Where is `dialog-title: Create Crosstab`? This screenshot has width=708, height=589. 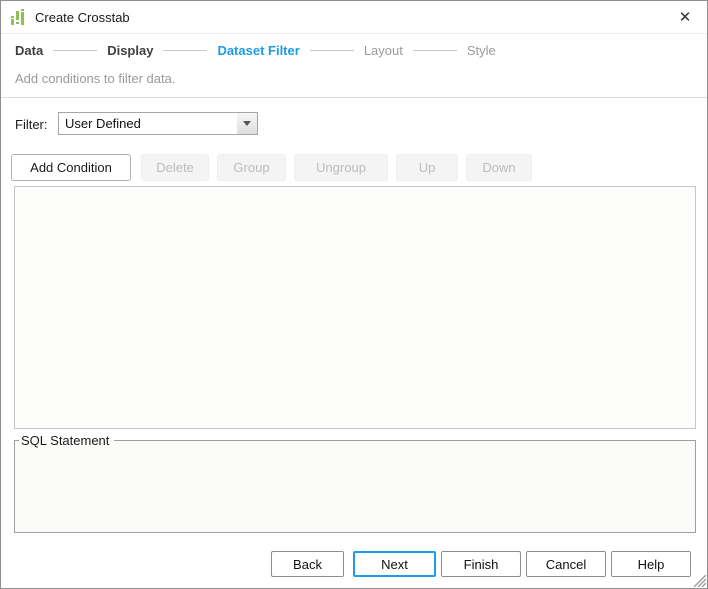
dialog-title: Create Crosstab is located at coordinates (82, 17).